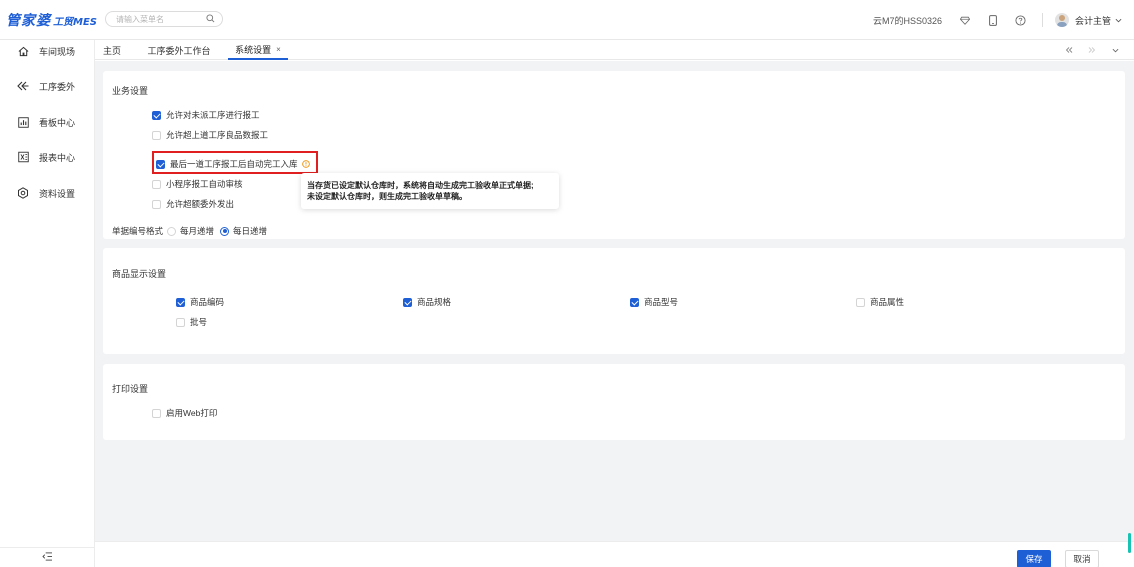  I want to click on user-name: 会计主管, so click(1093, 20).